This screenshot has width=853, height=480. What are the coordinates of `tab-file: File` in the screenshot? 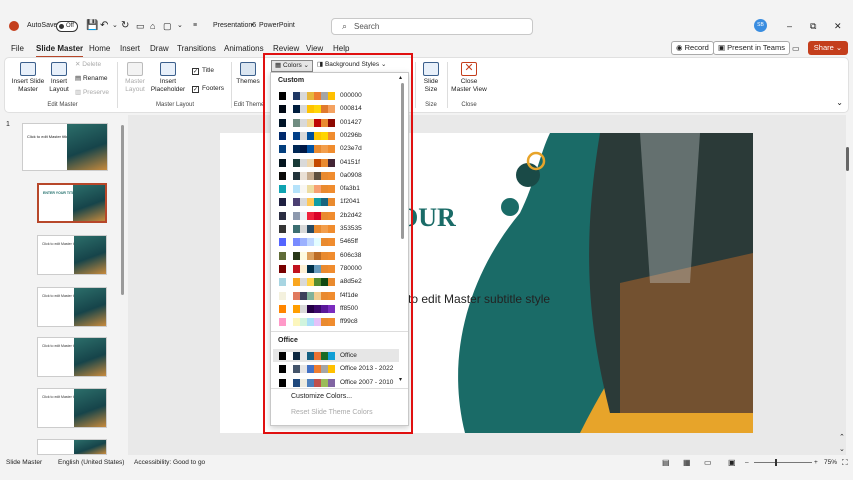 It's located at (17, 49).